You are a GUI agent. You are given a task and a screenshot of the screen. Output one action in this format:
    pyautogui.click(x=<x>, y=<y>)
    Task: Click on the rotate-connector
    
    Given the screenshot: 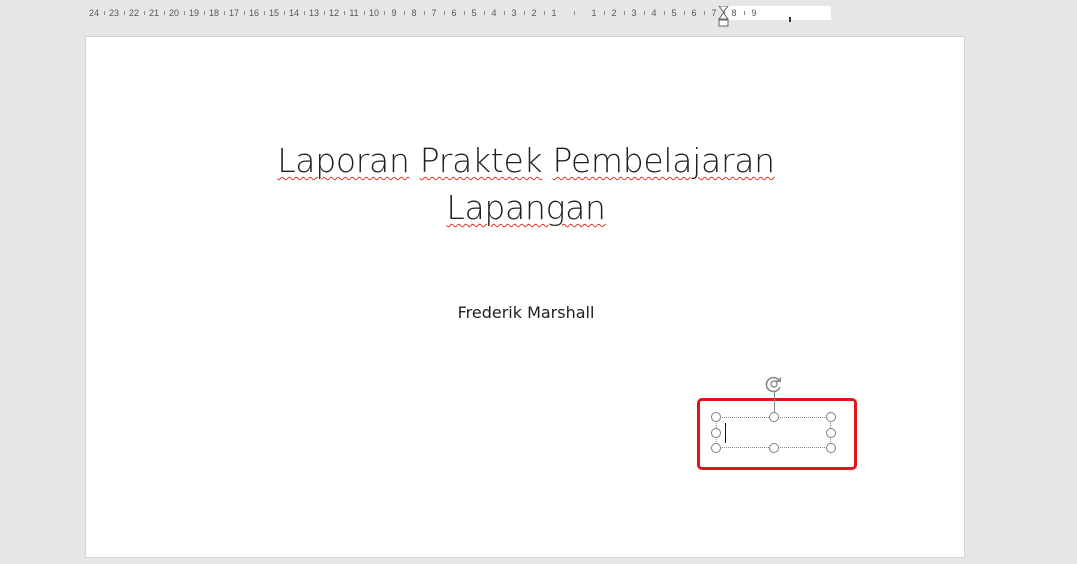 What is the action you would take?
    pyautogui.click(x=774, y=402)
    